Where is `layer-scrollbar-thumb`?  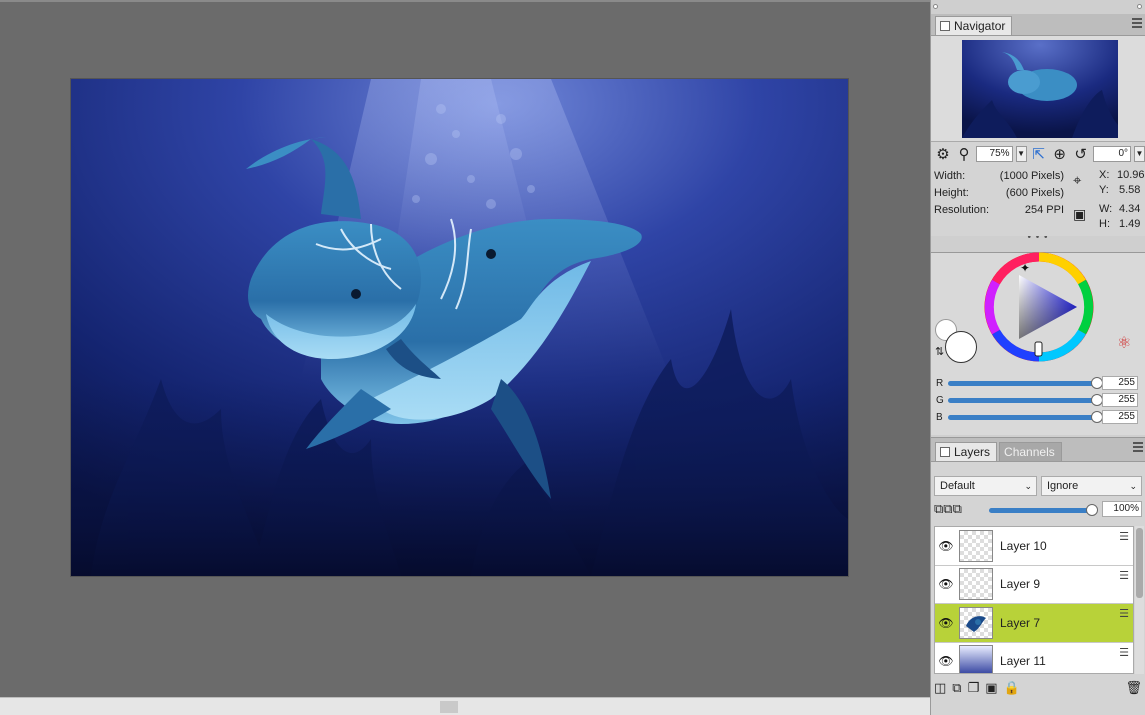 layer-scrollbar-thumb is located at coordinates (1139, 563).